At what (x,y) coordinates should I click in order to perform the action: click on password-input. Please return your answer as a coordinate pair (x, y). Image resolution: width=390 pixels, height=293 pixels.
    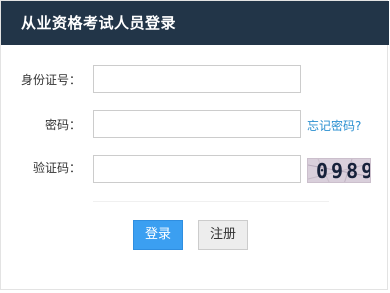
    Looking at the image, I should click on (197, 124).